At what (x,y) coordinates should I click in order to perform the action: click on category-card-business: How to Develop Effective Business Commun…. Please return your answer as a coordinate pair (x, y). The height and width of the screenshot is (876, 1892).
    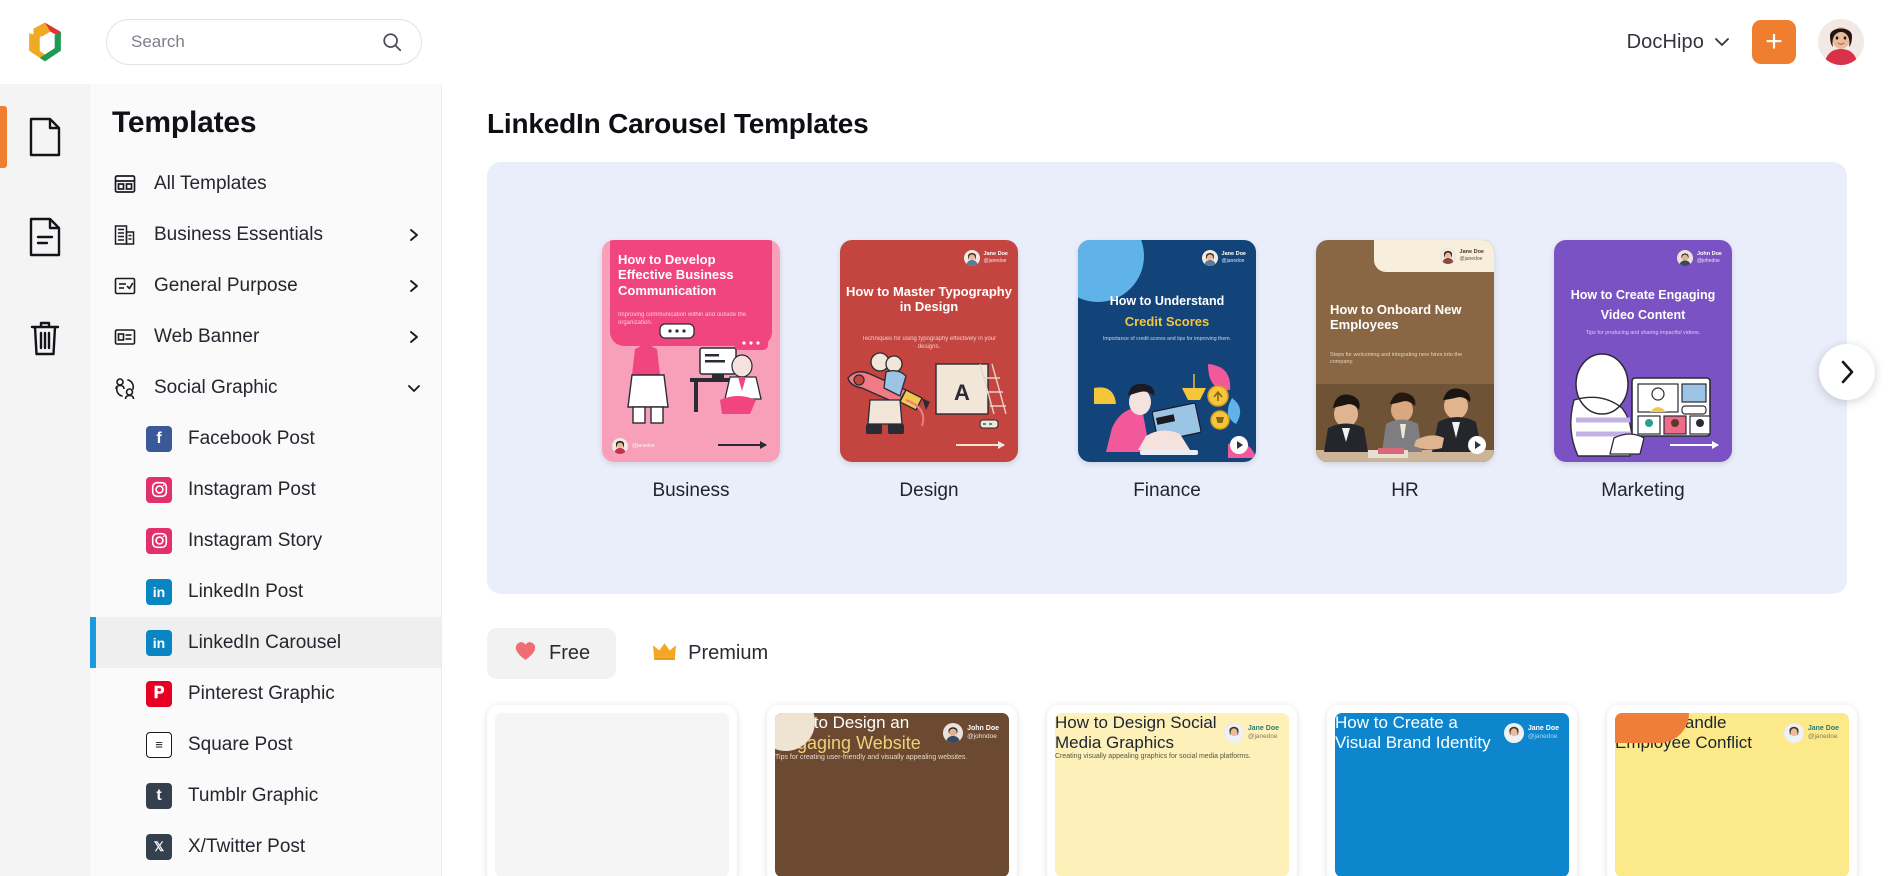
    Looking at the image, I should click on (691, 371).